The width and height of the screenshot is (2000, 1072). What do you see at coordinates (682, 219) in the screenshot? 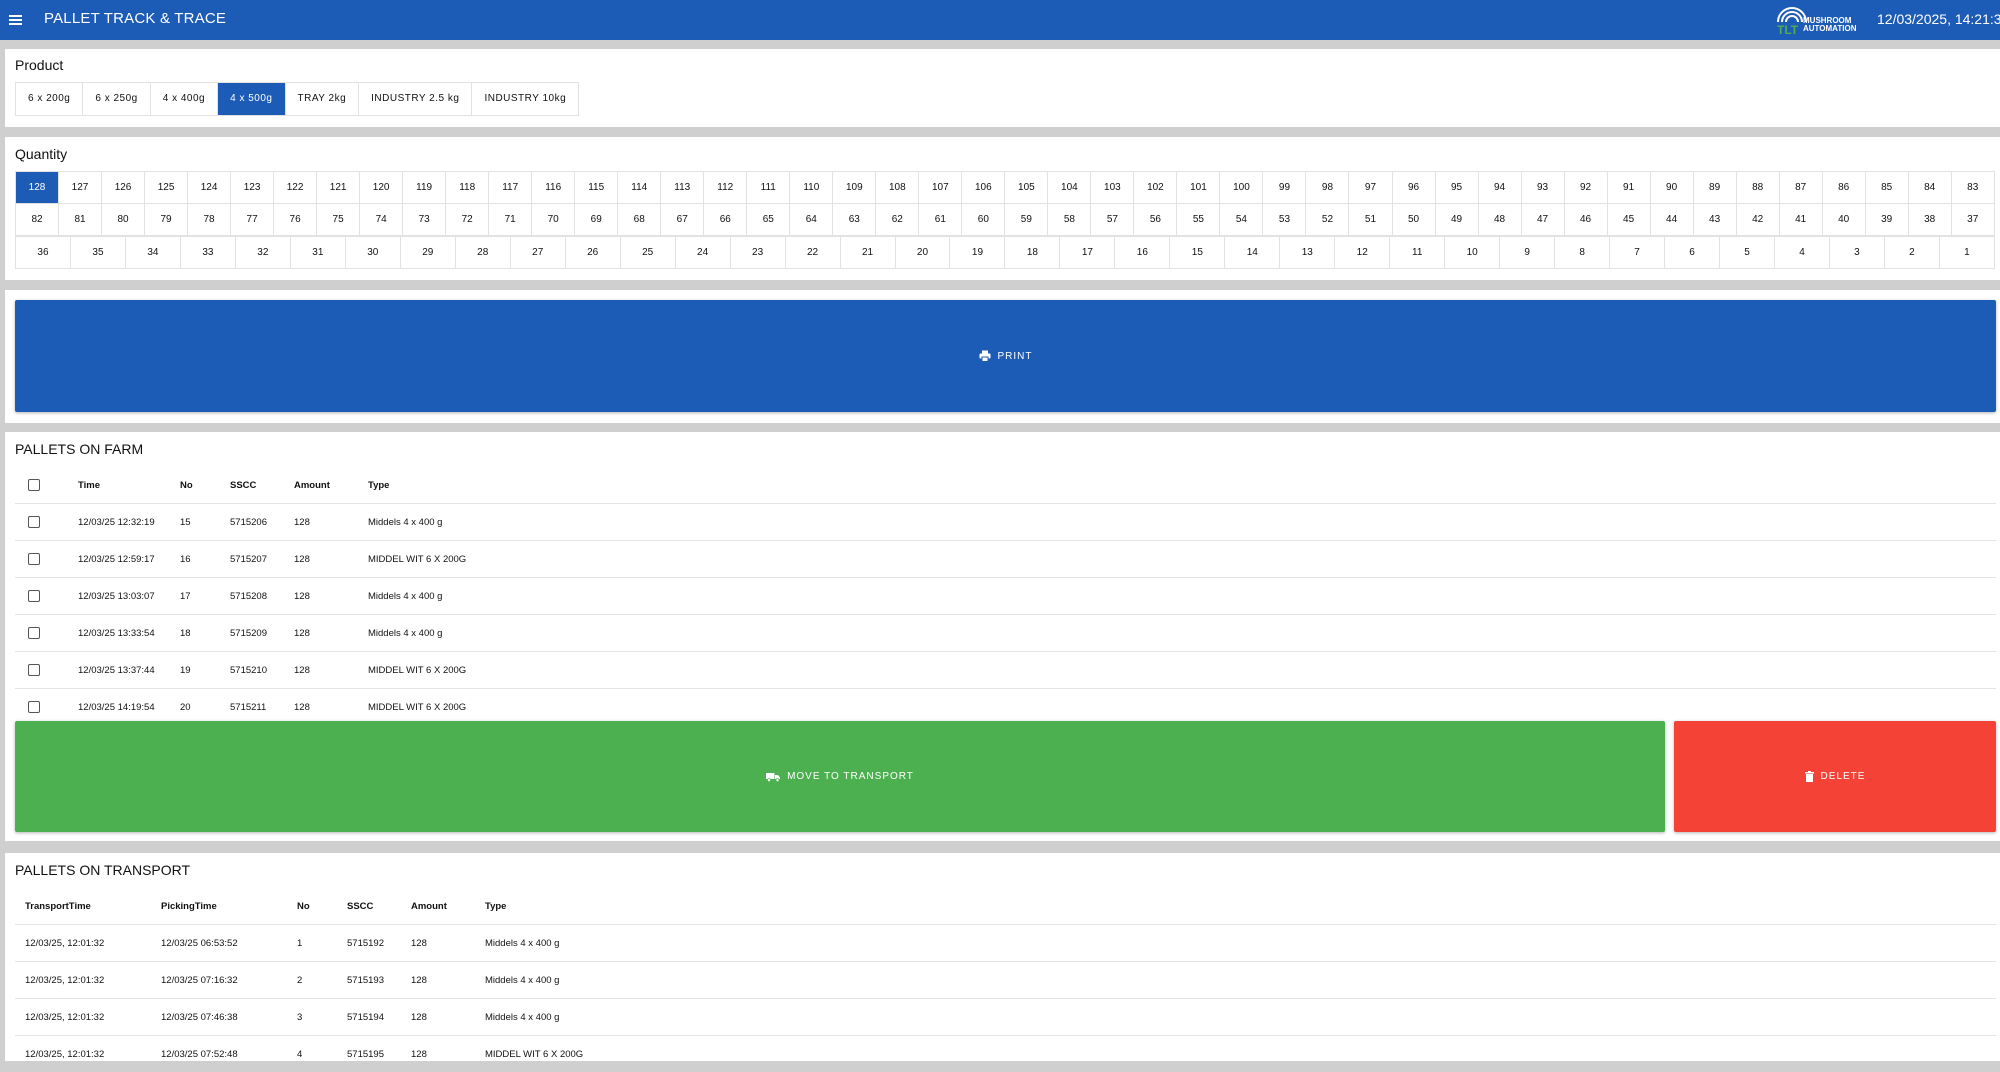
I see `quantity-option-67: 67` at bounding box center [682, 219].